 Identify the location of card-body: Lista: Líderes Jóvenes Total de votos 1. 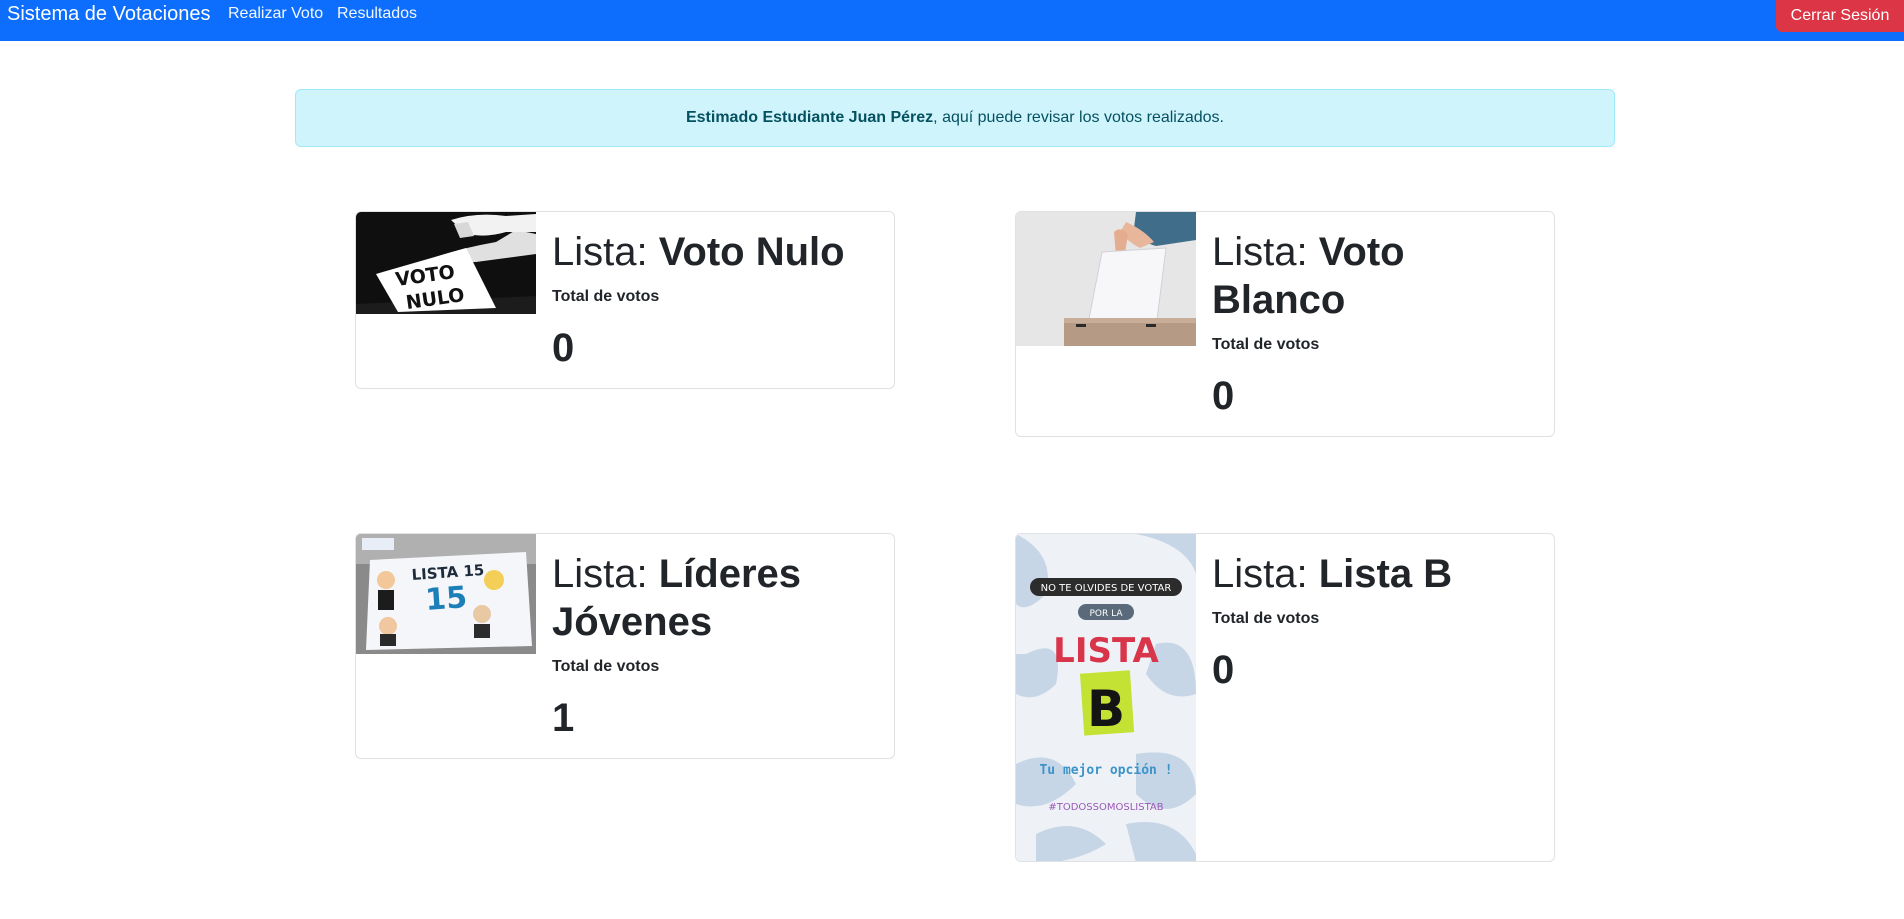
(716, 646).